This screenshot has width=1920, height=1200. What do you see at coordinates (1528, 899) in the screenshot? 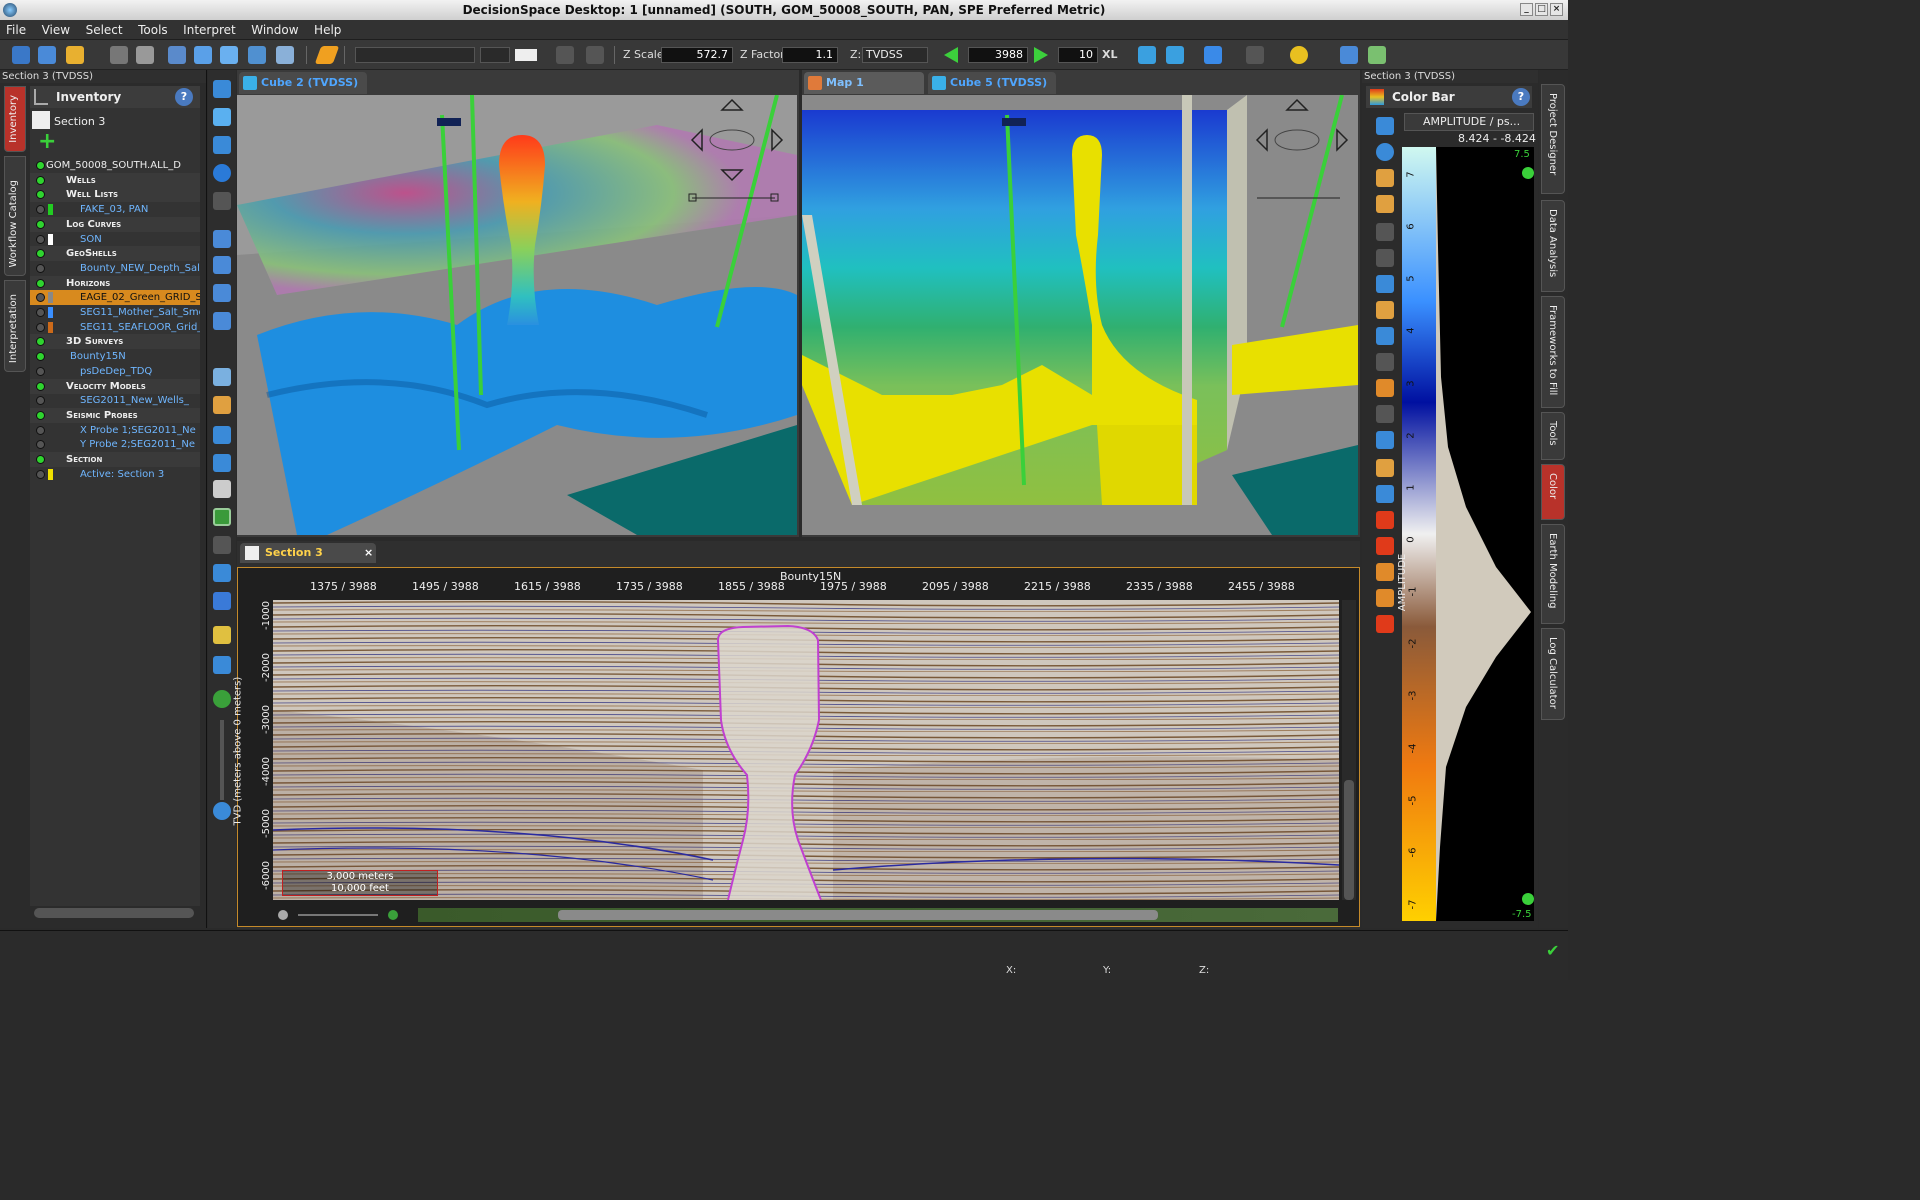
I see `min-handle` at bounding box center [1528, 899].